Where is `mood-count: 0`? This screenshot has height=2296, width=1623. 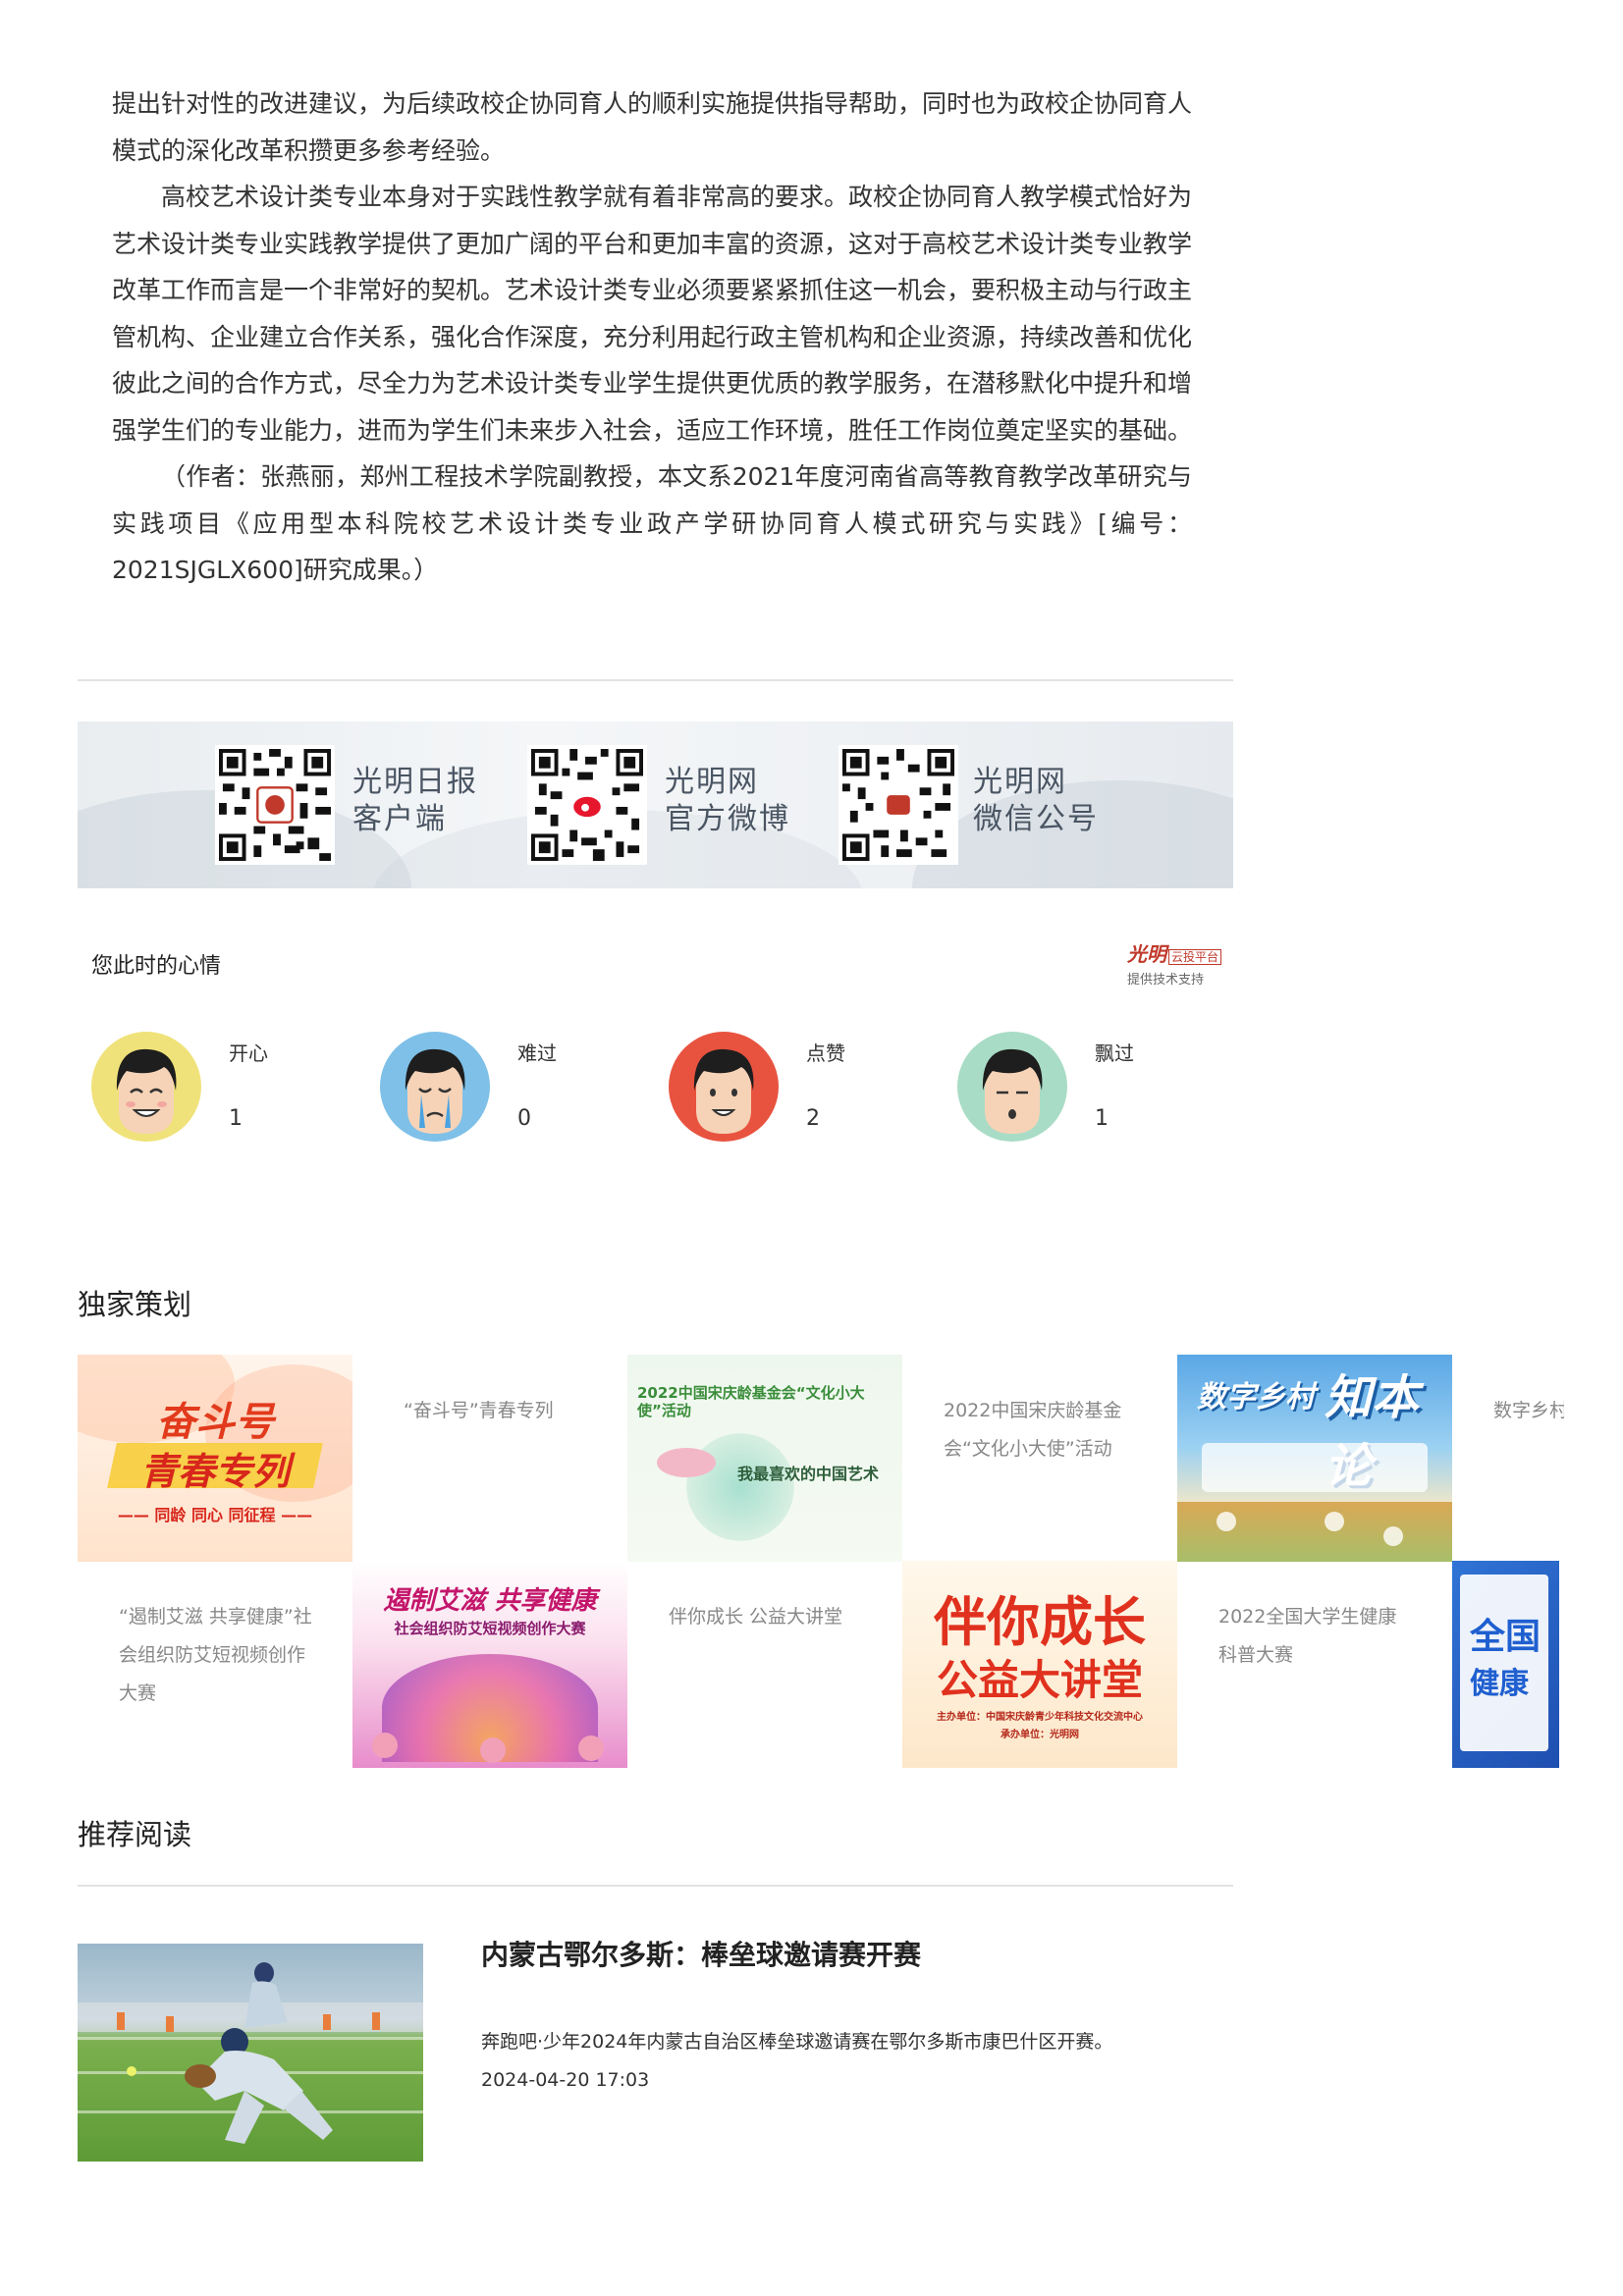
mood-count: 0 is located at coordinates (524, 1118).